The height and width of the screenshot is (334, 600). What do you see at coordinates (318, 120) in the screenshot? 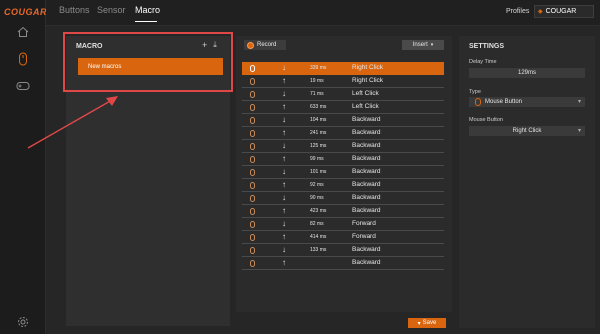
I see `delay-value: 104 ms` at bounding box center [318, 120].